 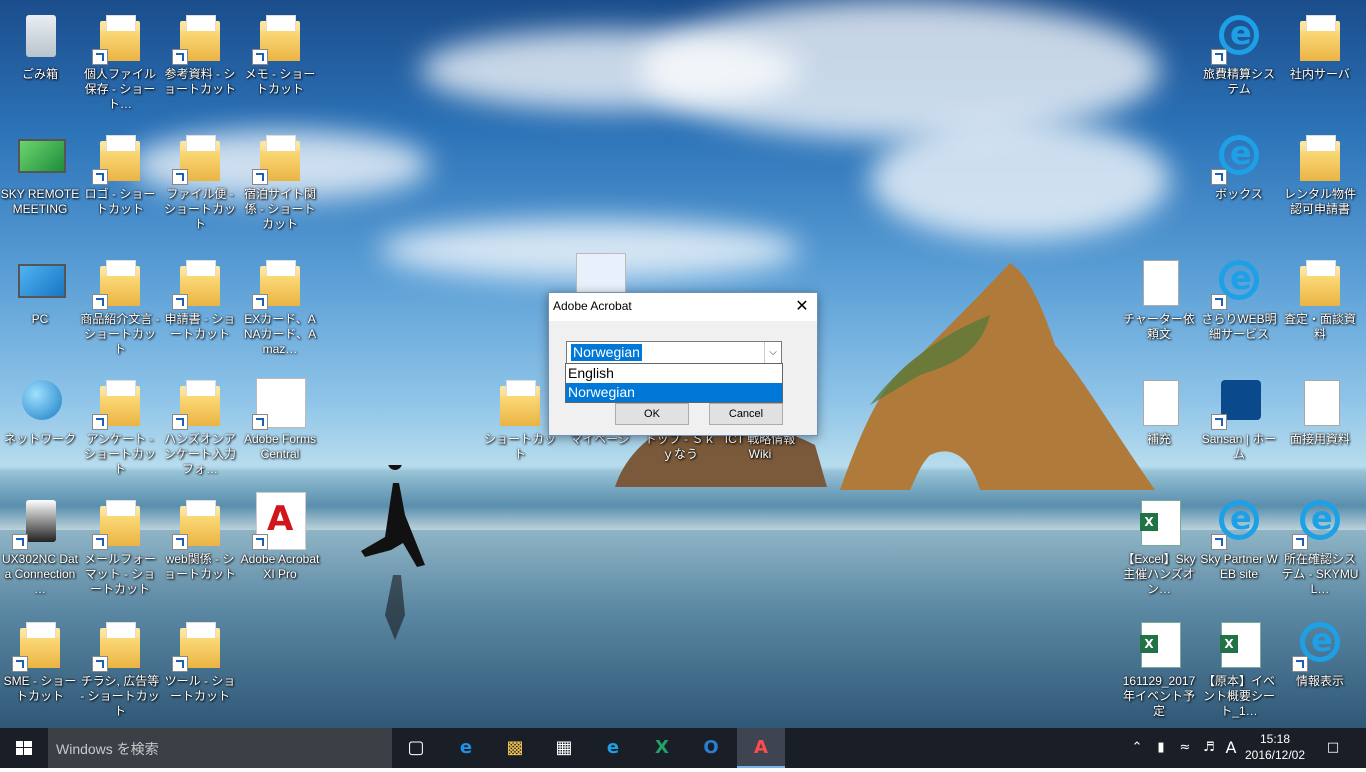 I want to click on excel-folder-icon, so click(x=520, y=403).